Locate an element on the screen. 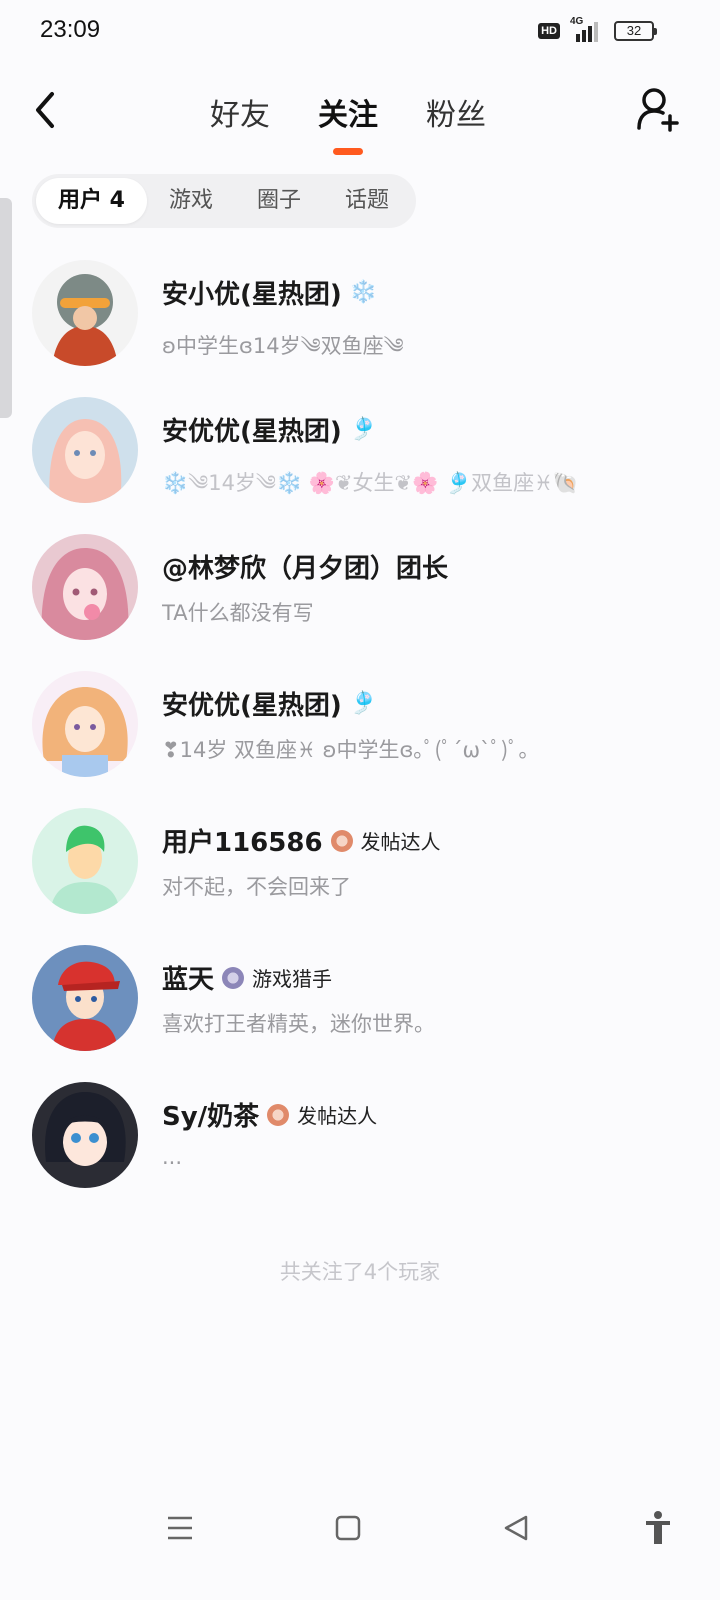 The width and height of the screenshot is (720, 1600). user-name: @林梦欣（月夕团）团长 is located at coordinates (305, 569).